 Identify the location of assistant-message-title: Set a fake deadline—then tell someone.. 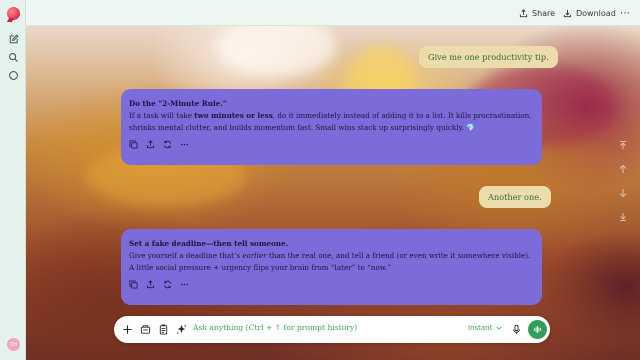
(209, 243).